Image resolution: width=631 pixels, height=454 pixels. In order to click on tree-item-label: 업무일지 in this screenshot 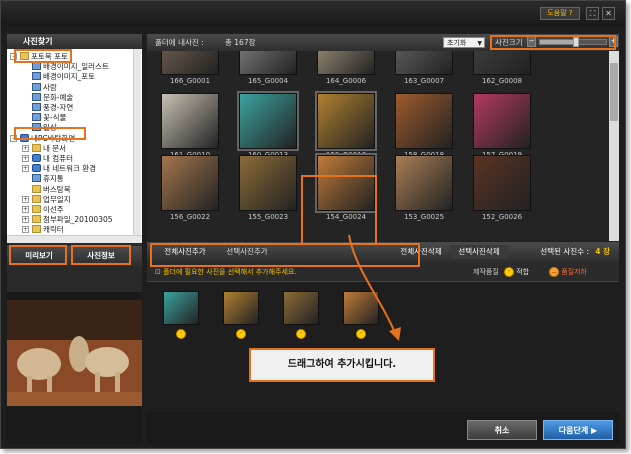, I will do `click(57, 199)`.